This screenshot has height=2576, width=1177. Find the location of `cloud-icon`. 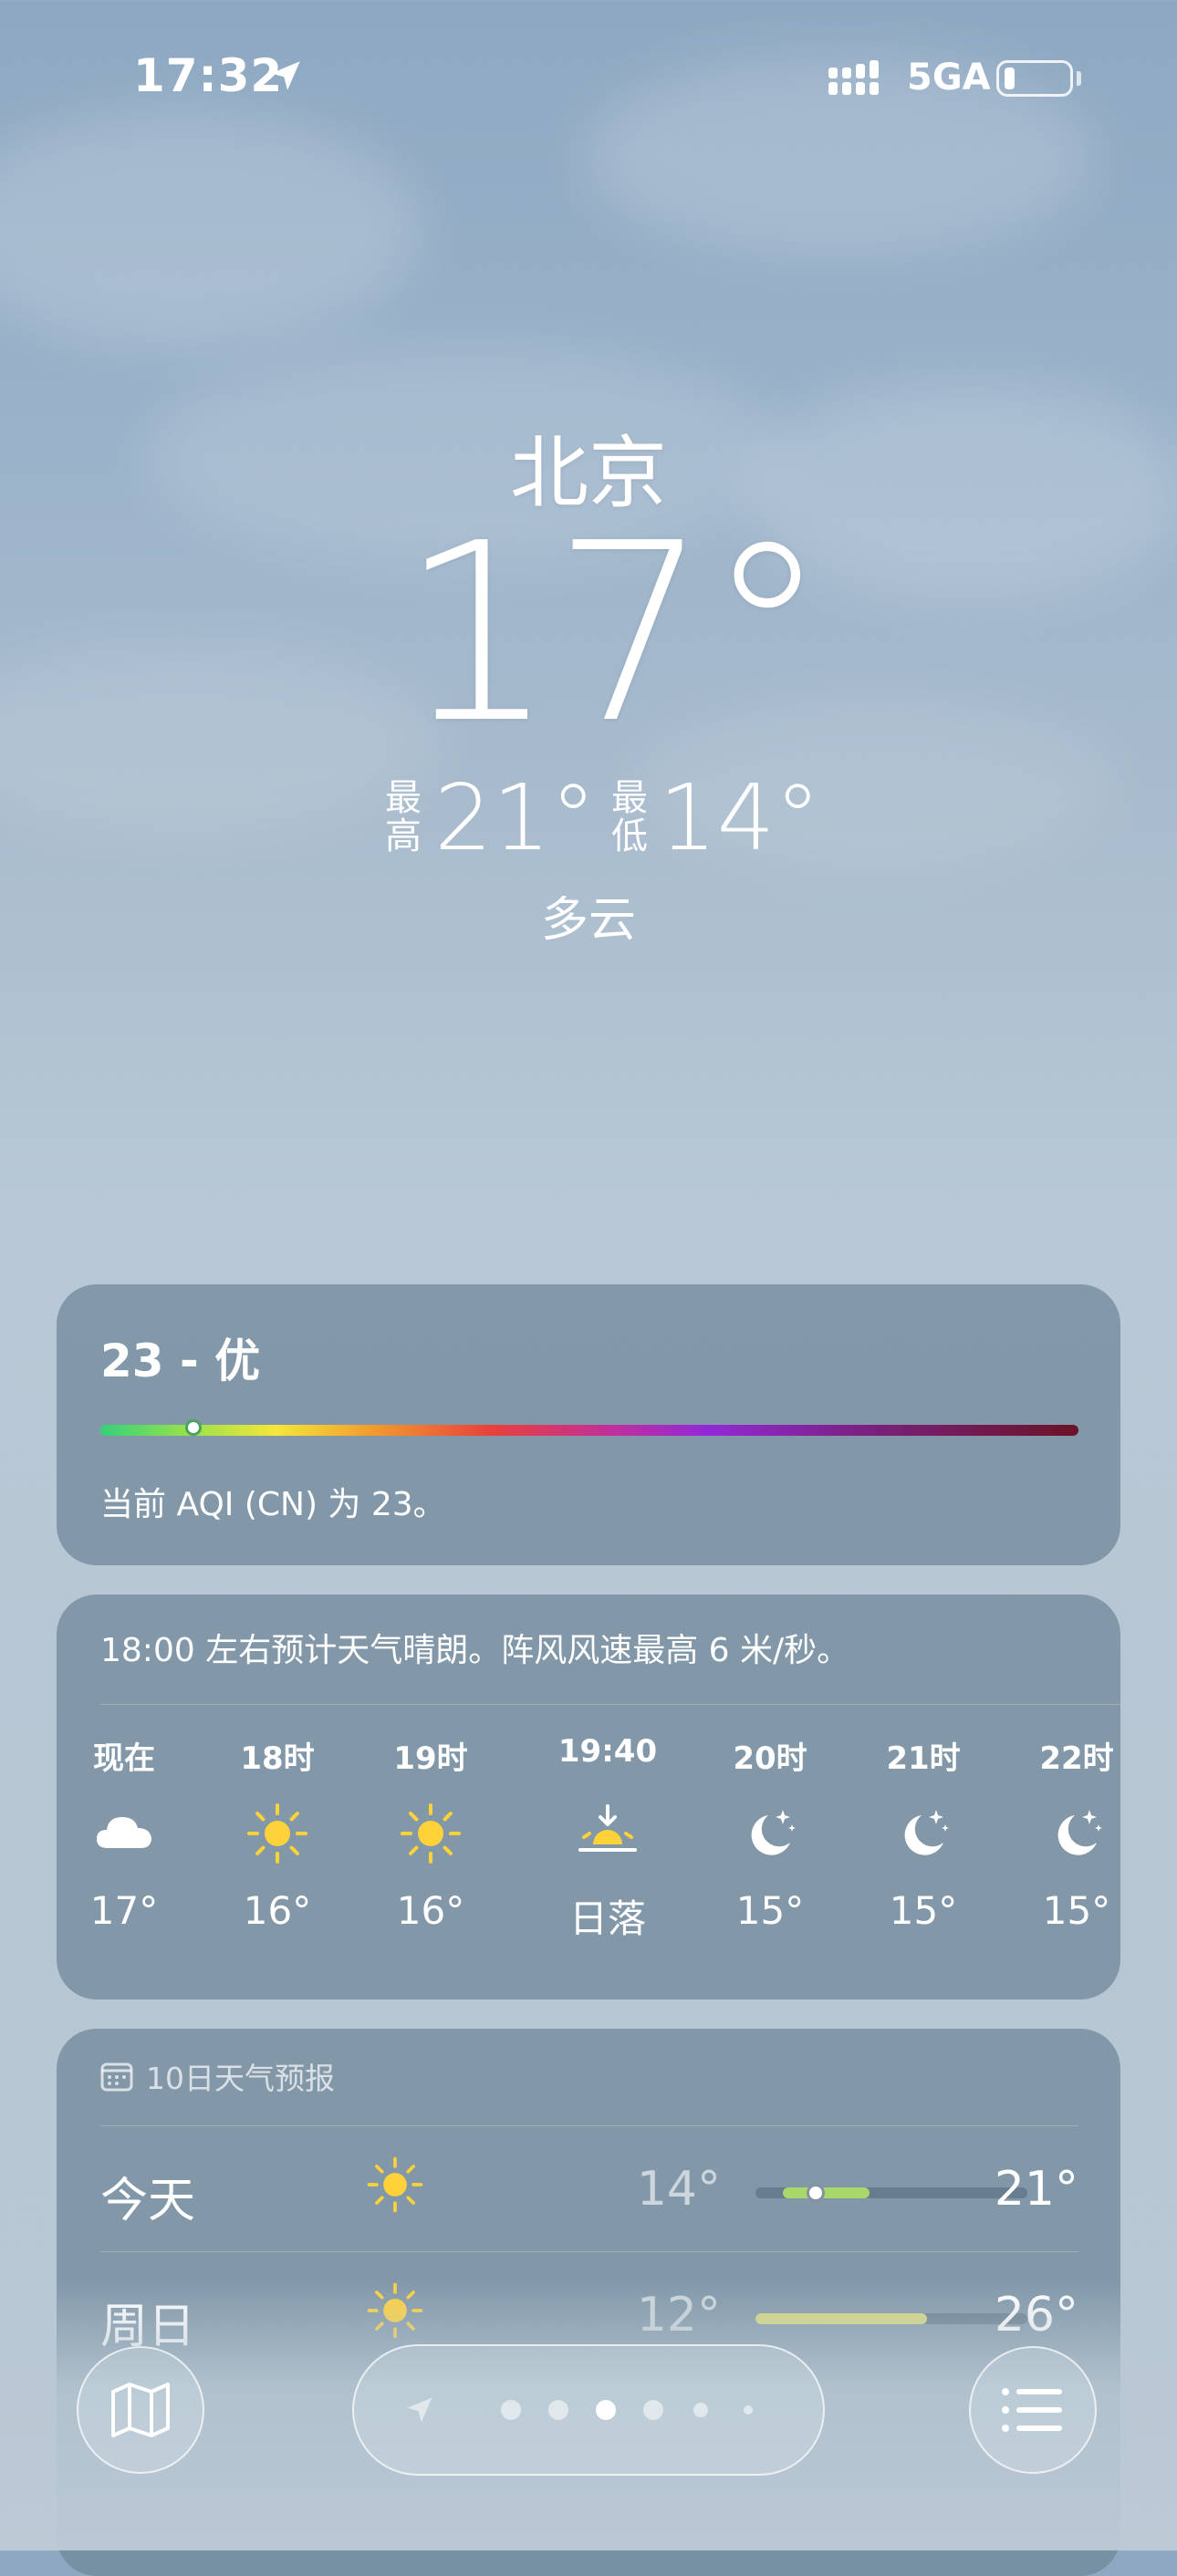

cloud-icon is located at coordinates (124, 1833).